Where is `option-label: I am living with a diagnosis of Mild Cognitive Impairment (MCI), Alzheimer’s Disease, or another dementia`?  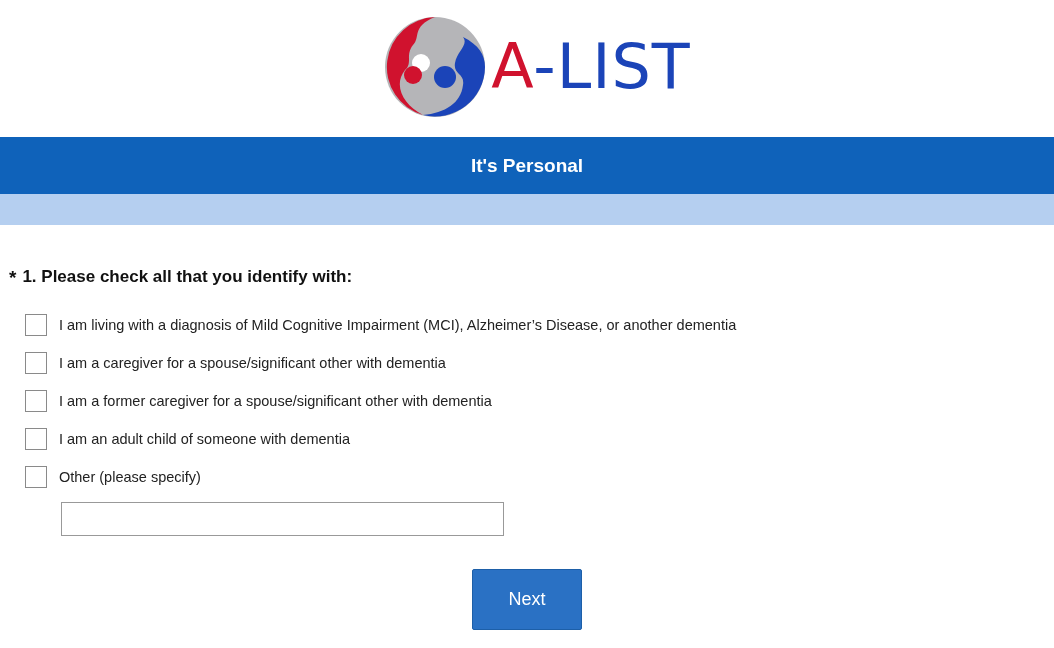 option-label: I am living with a diagnosis of Mild Cognitive Impairment (MCI), Alzheimer’s Disease, or another dementia is located at coordinates (398, 325).